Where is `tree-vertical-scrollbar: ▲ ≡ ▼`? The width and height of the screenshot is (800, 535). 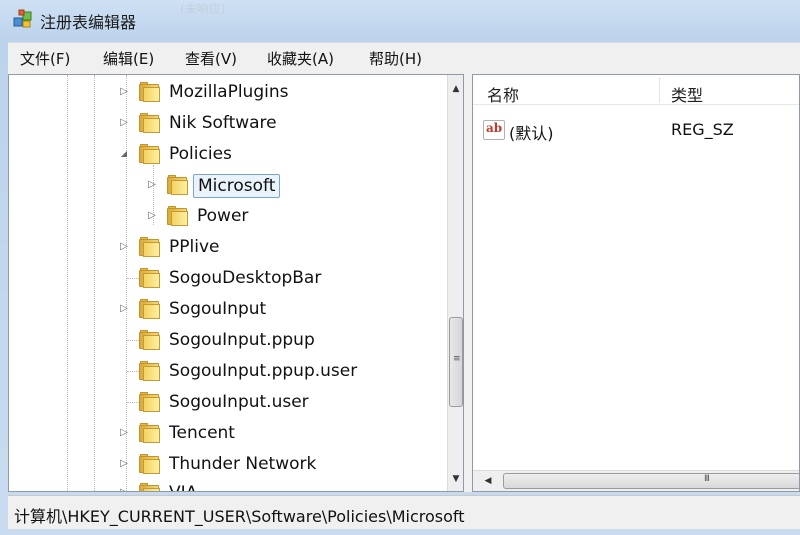 tree-vertical-scrollbar: ▲ ≡ ▼ is located at coordinates (455, 283).